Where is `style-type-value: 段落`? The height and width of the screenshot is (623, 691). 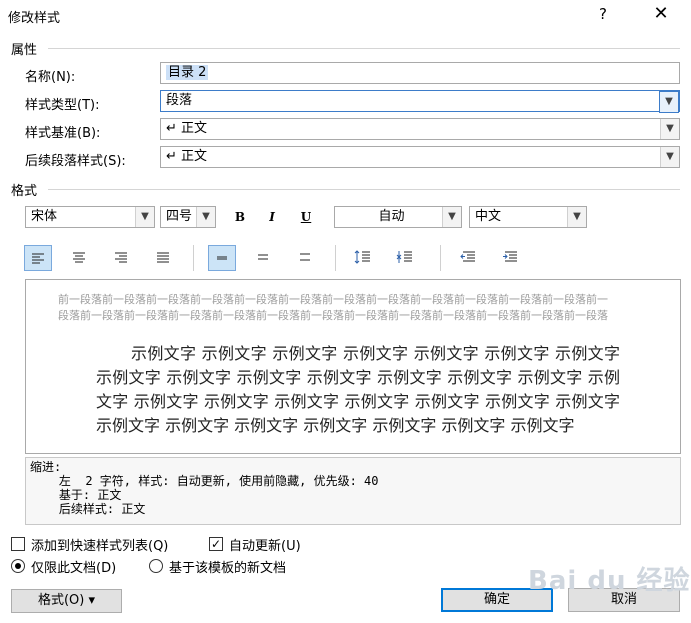 style-type-value: 段落 is located at coordinates (179, 100).